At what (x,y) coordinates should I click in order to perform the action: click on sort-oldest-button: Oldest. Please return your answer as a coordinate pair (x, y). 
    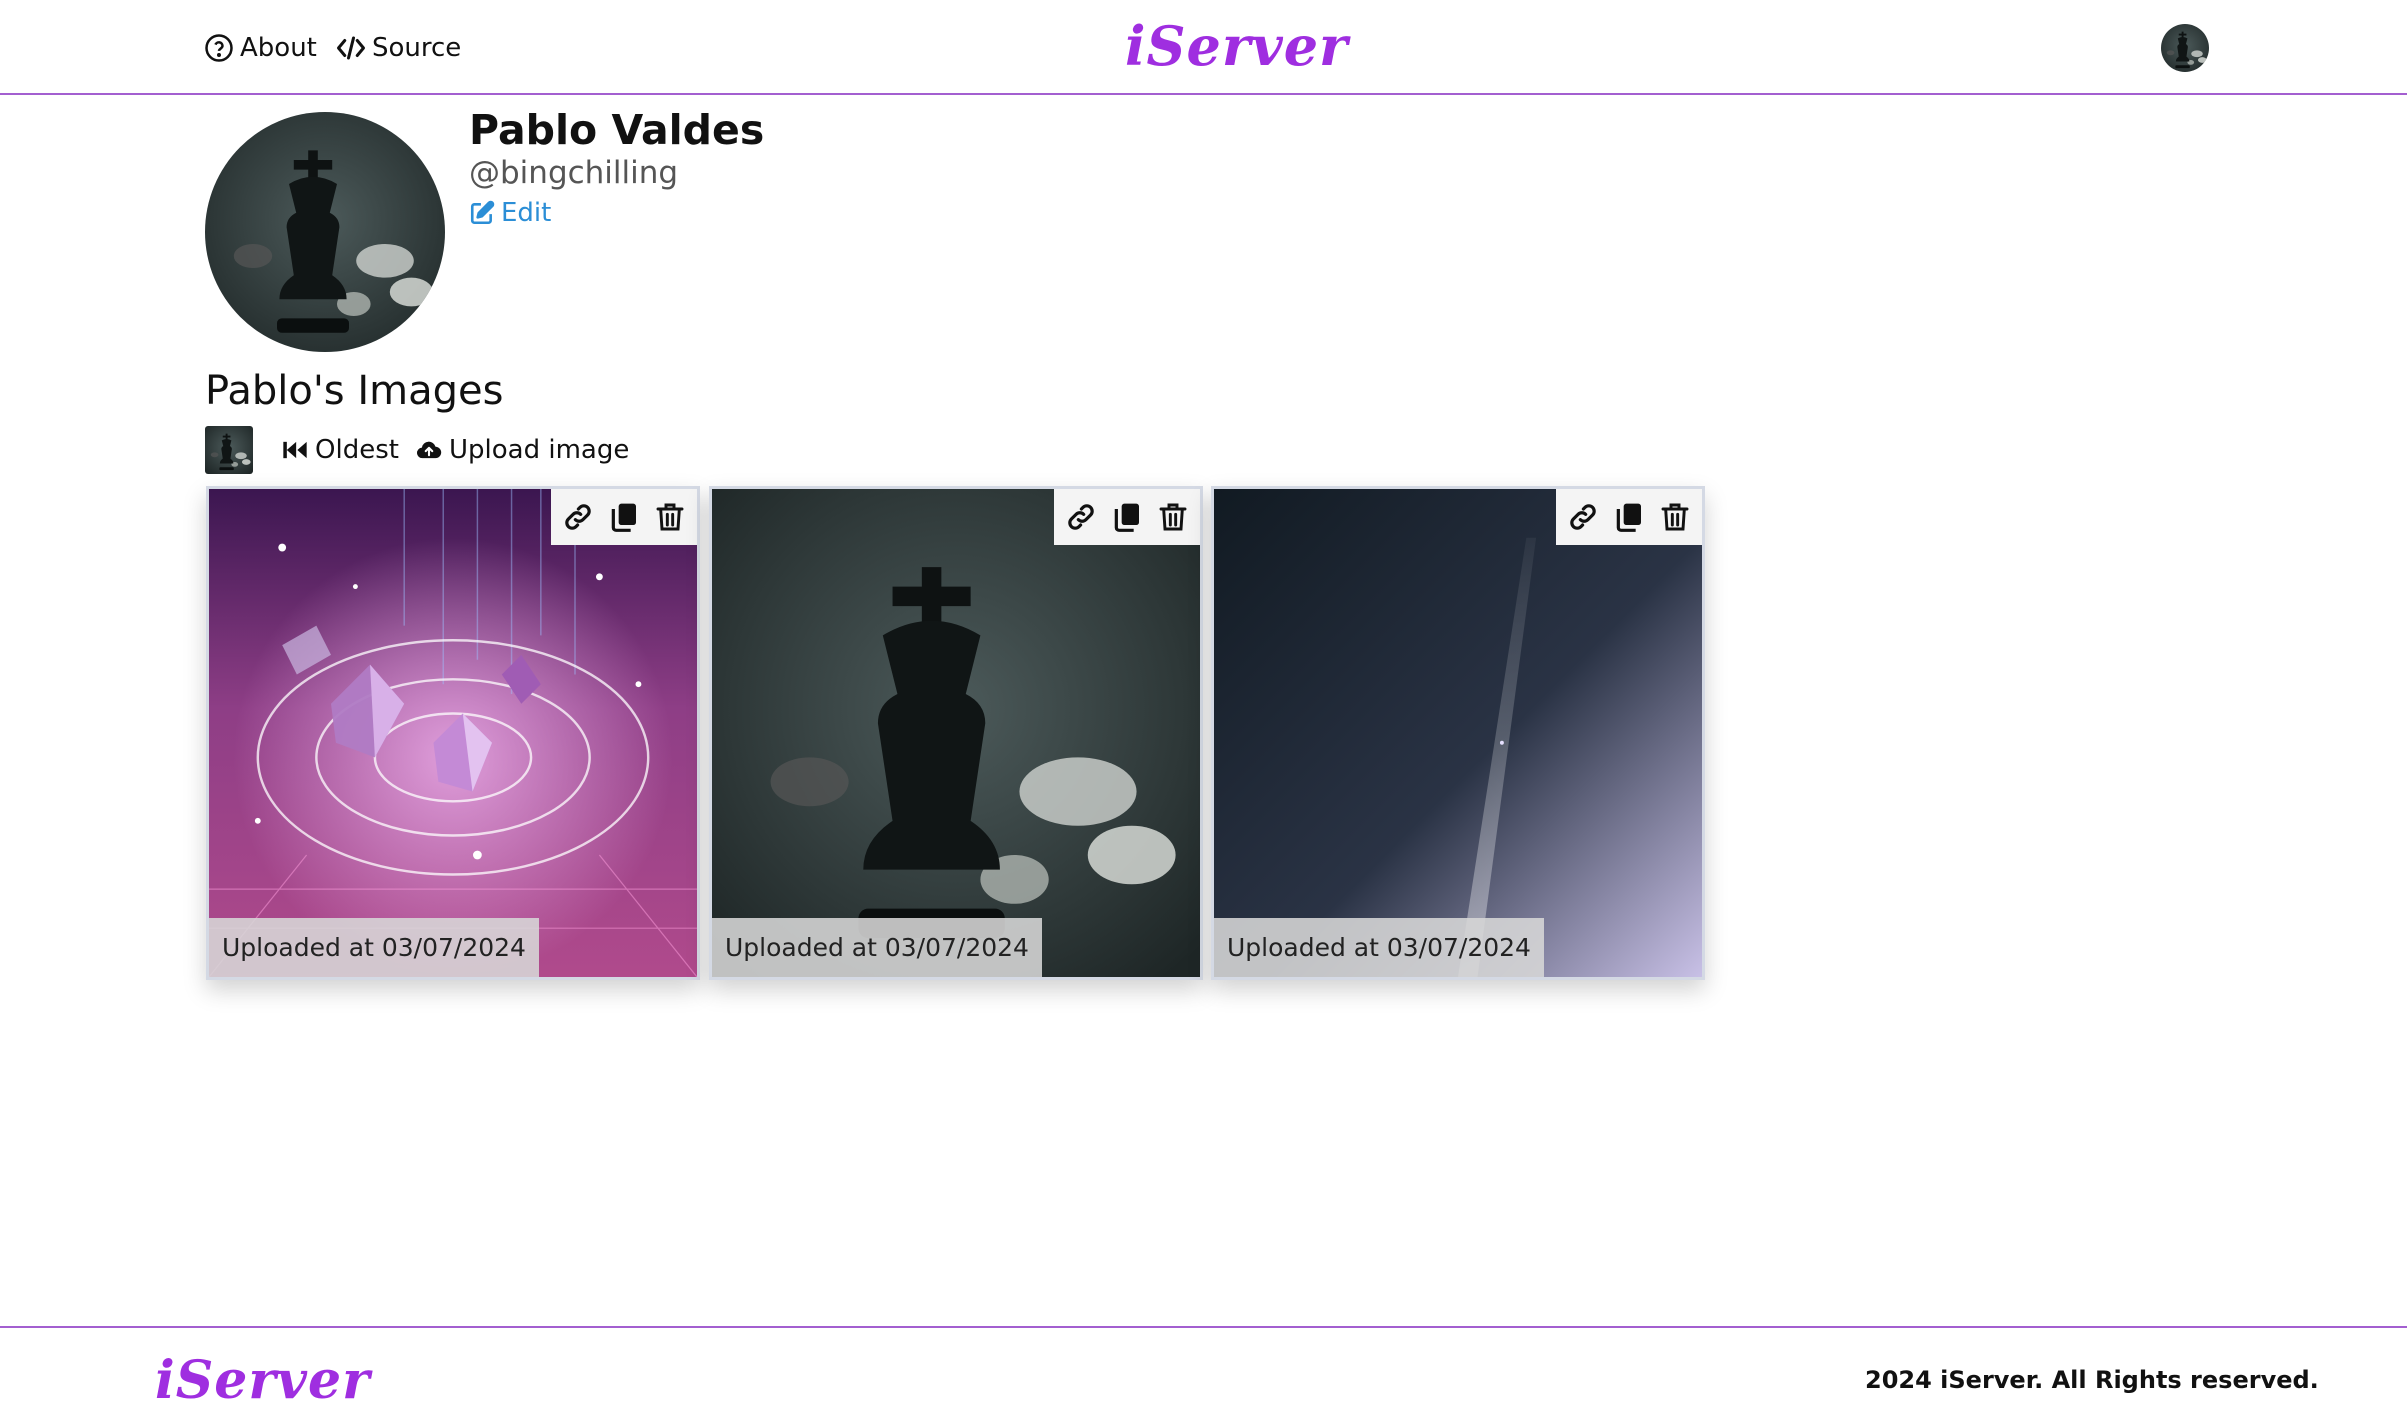
    Looking at the image, I should click on (340, 450).